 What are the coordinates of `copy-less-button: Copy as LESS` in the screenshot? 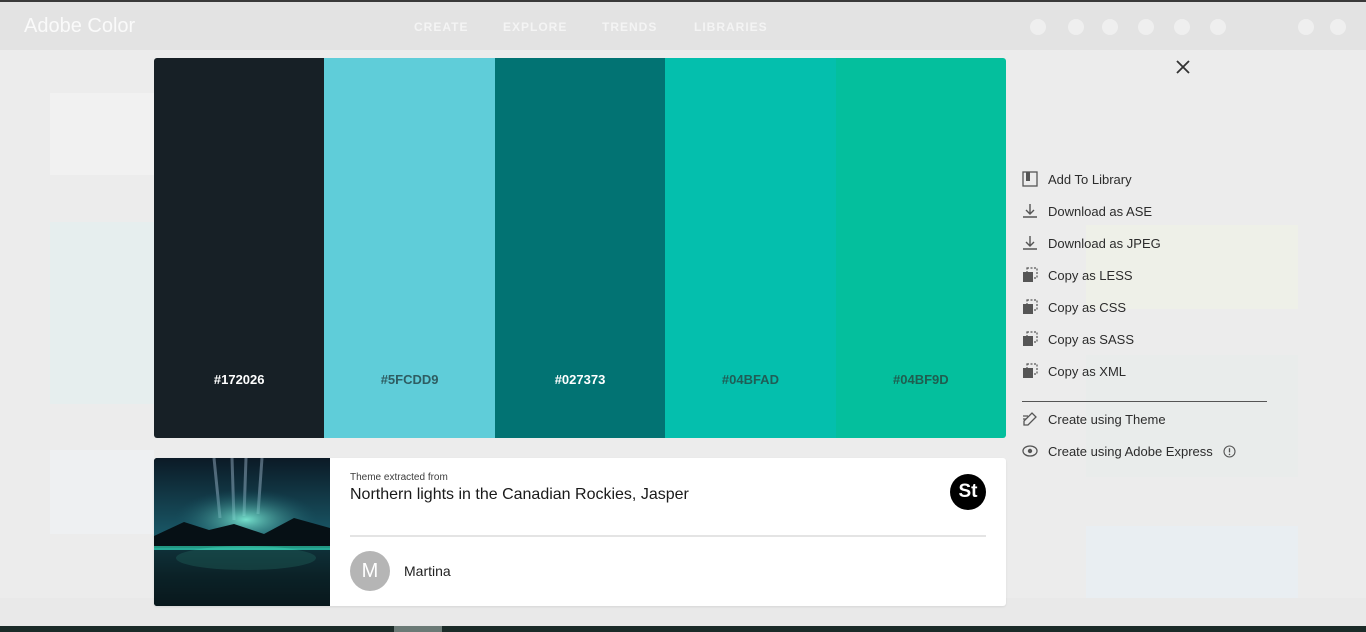 It's located at (1150, 275).